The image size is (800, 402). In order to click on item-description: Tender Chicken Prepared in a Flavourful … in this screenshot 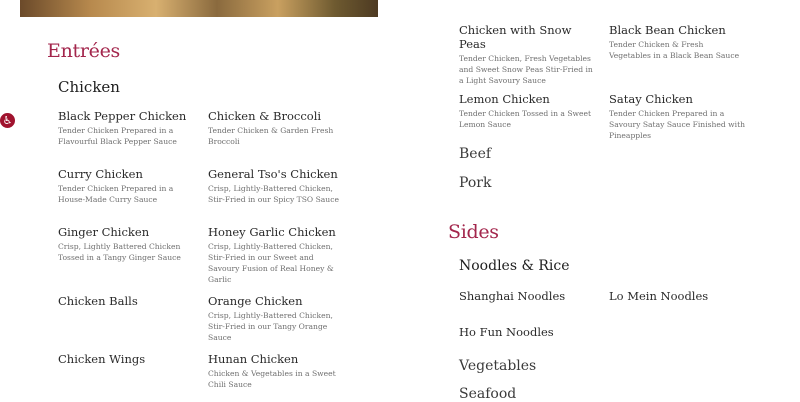, I will do `click(117, 136)`.